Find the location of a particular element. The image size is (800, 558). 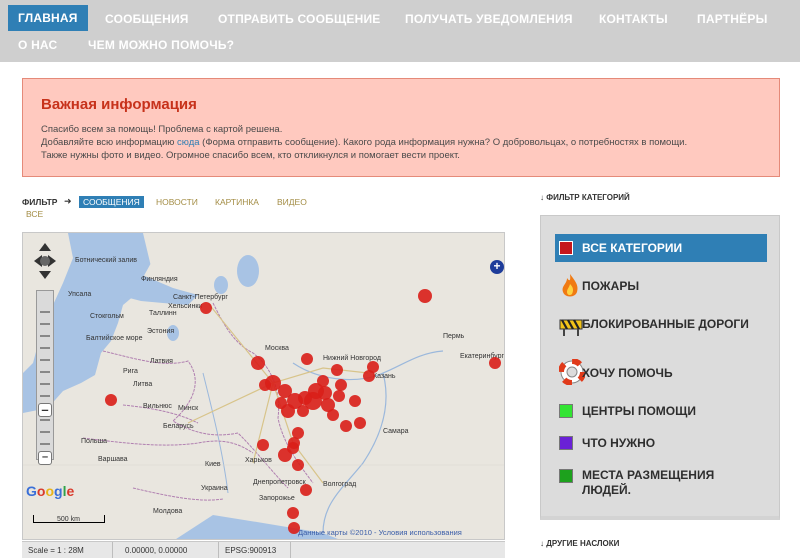

category-help-centers: ЦЕНТРЫ ПОМОЩИ is located at coordinates (661, 414).